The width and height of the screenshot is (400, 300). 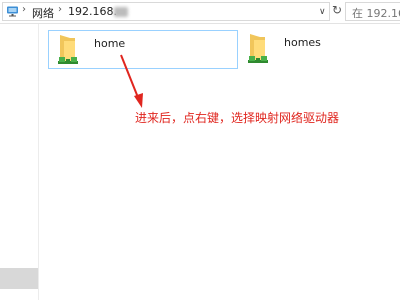 I want to click on refresh-icon: ↻, so click(x=337, y=10).